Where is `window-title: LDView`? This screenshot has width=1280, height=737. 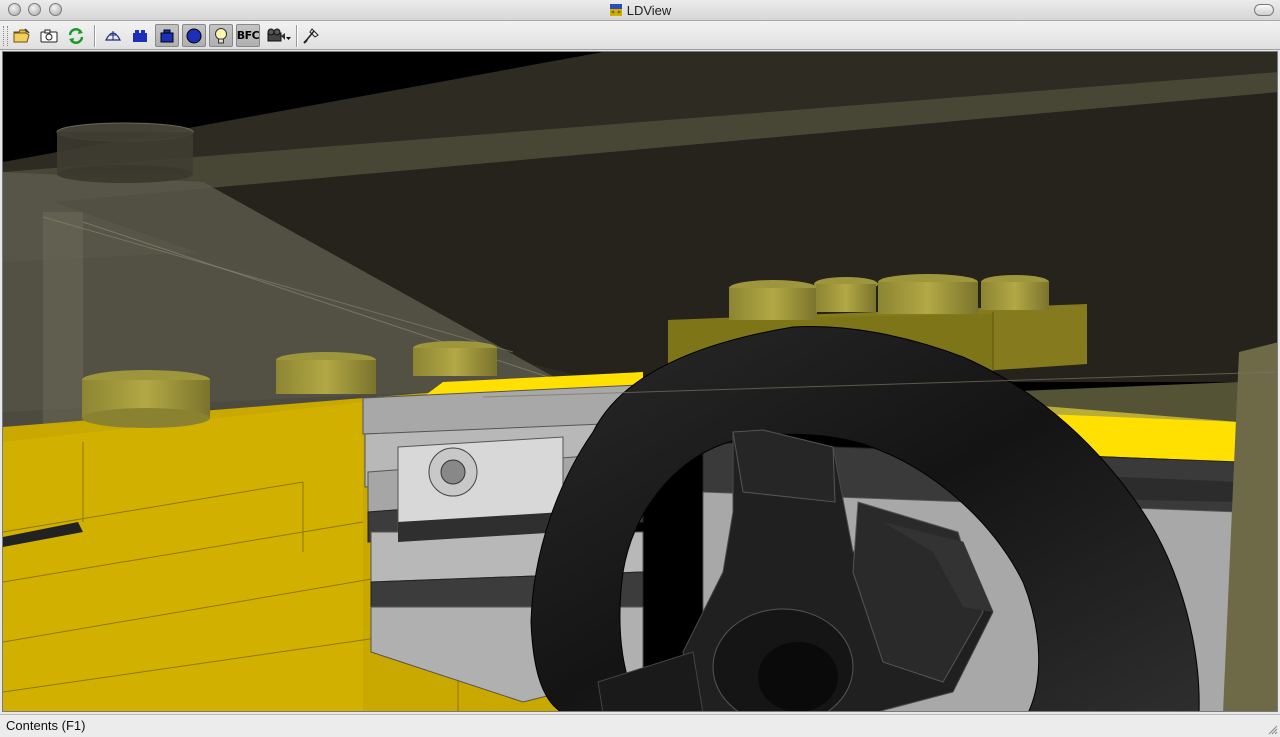 window-title: LDView is located at coordinates (649, 10).